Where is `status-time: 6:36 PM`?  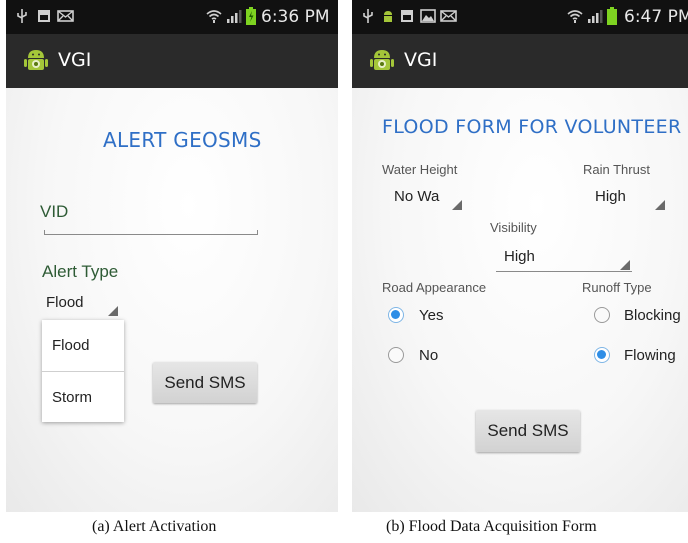
status-time: 6:36 PM is located at coordinates (295, 17).